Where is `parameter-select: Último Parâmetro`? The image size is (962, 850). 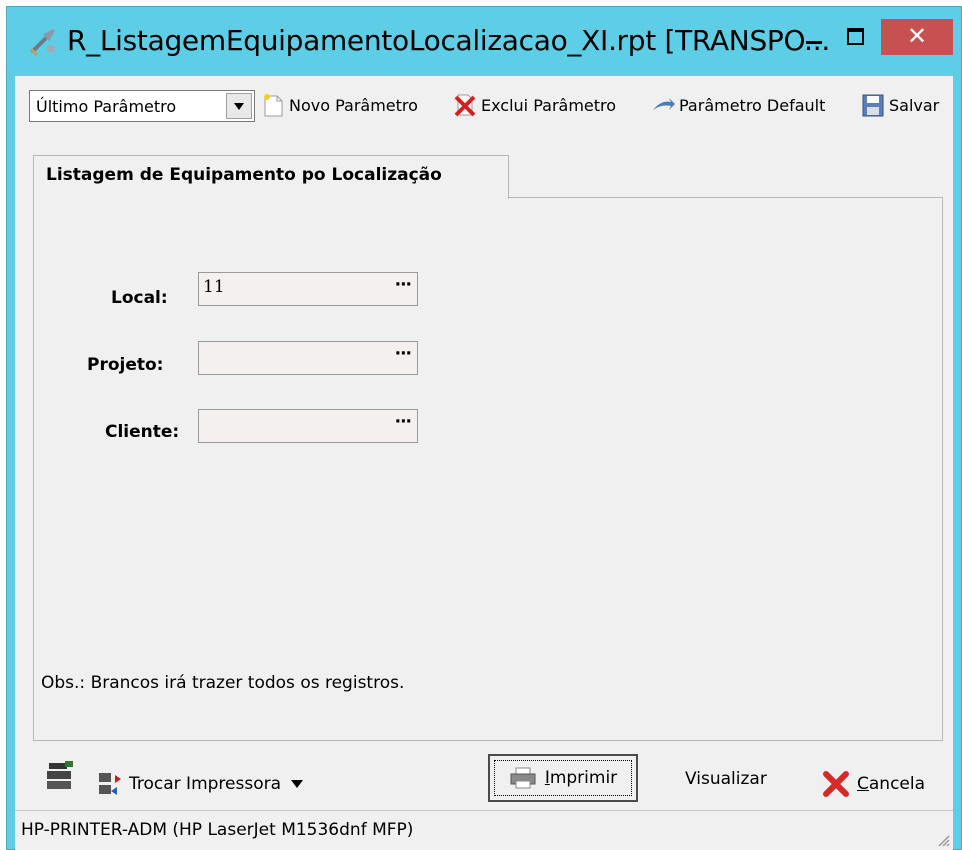
parameter-select: Último Parâmetro is located at coordinates (142, 106).